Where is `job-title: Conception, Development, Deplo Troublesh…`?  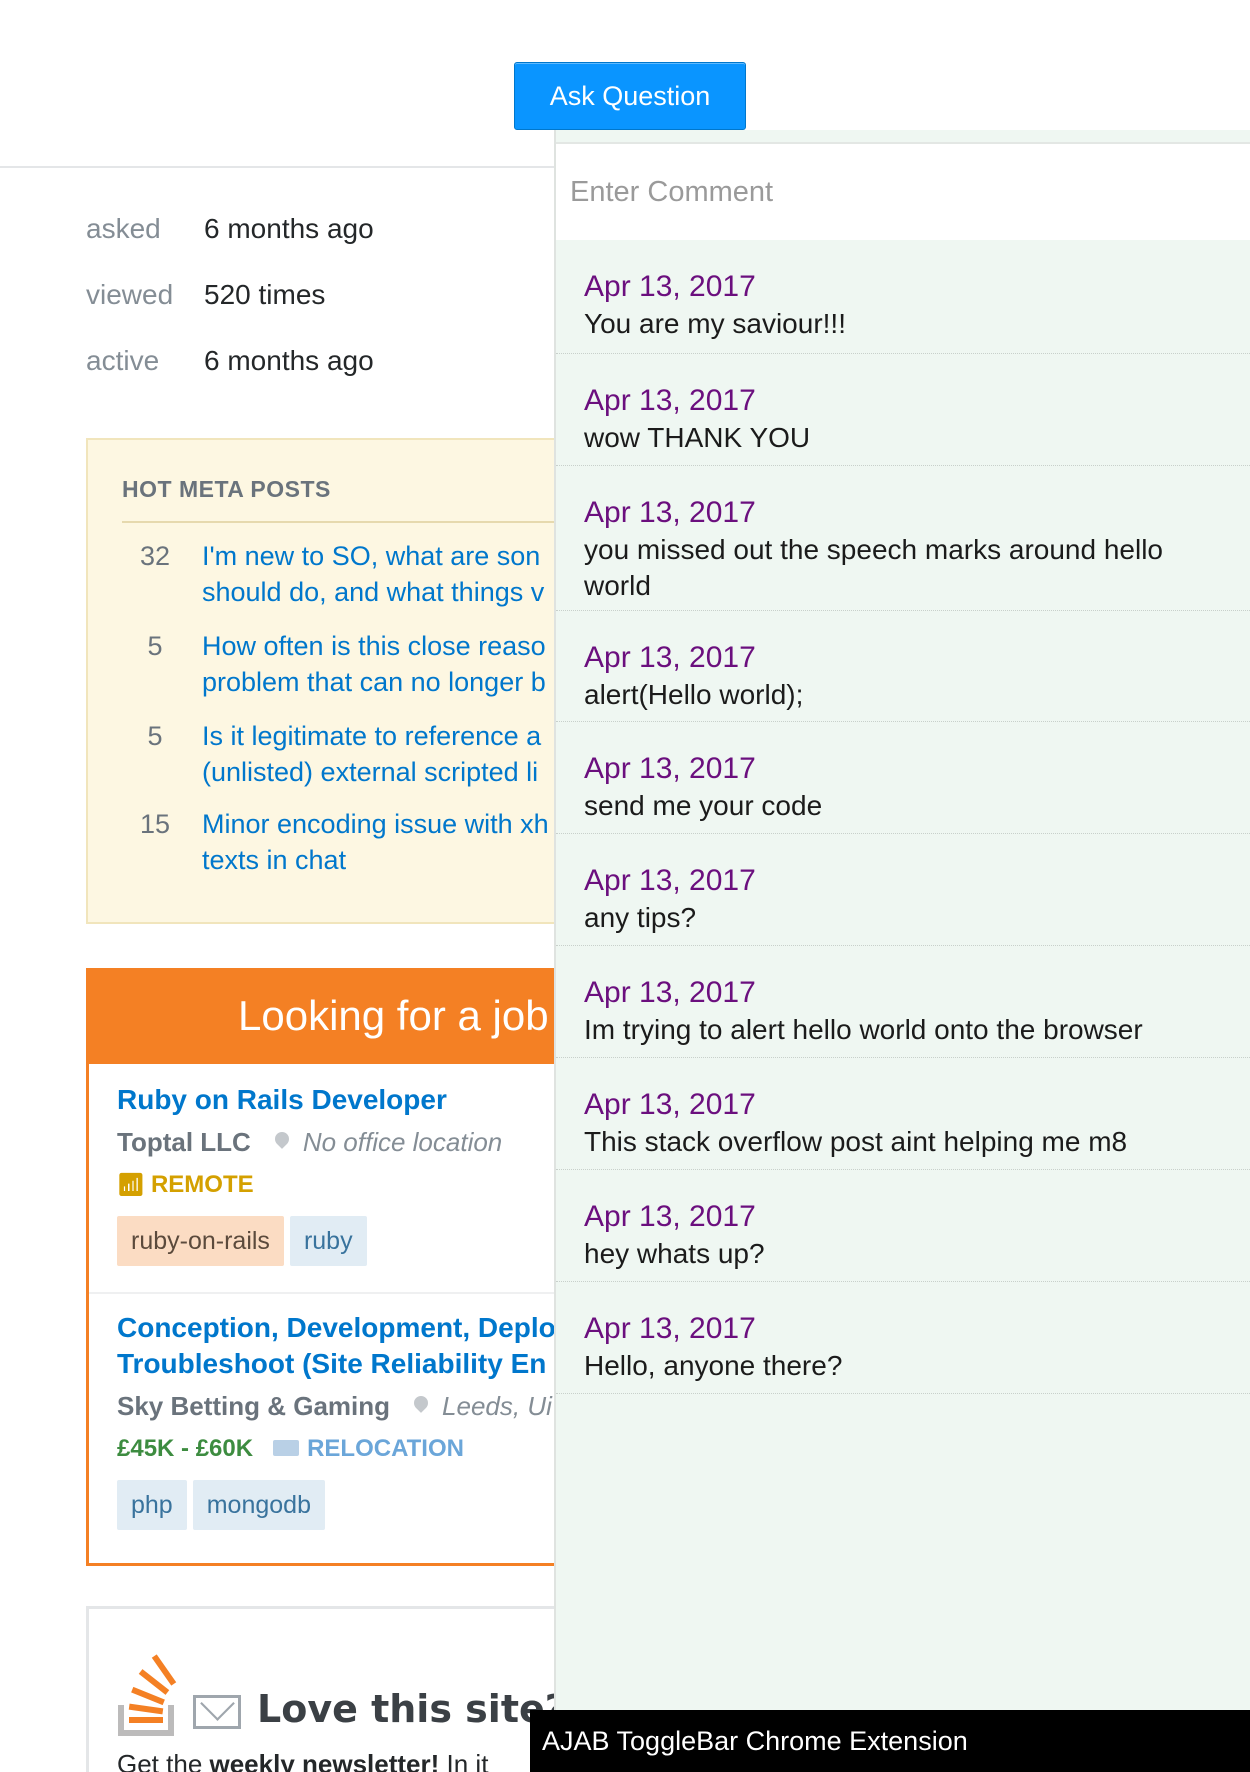
job-title: Conception, Development, Deplo Troublesh… is located at coordinates (349, 1346).